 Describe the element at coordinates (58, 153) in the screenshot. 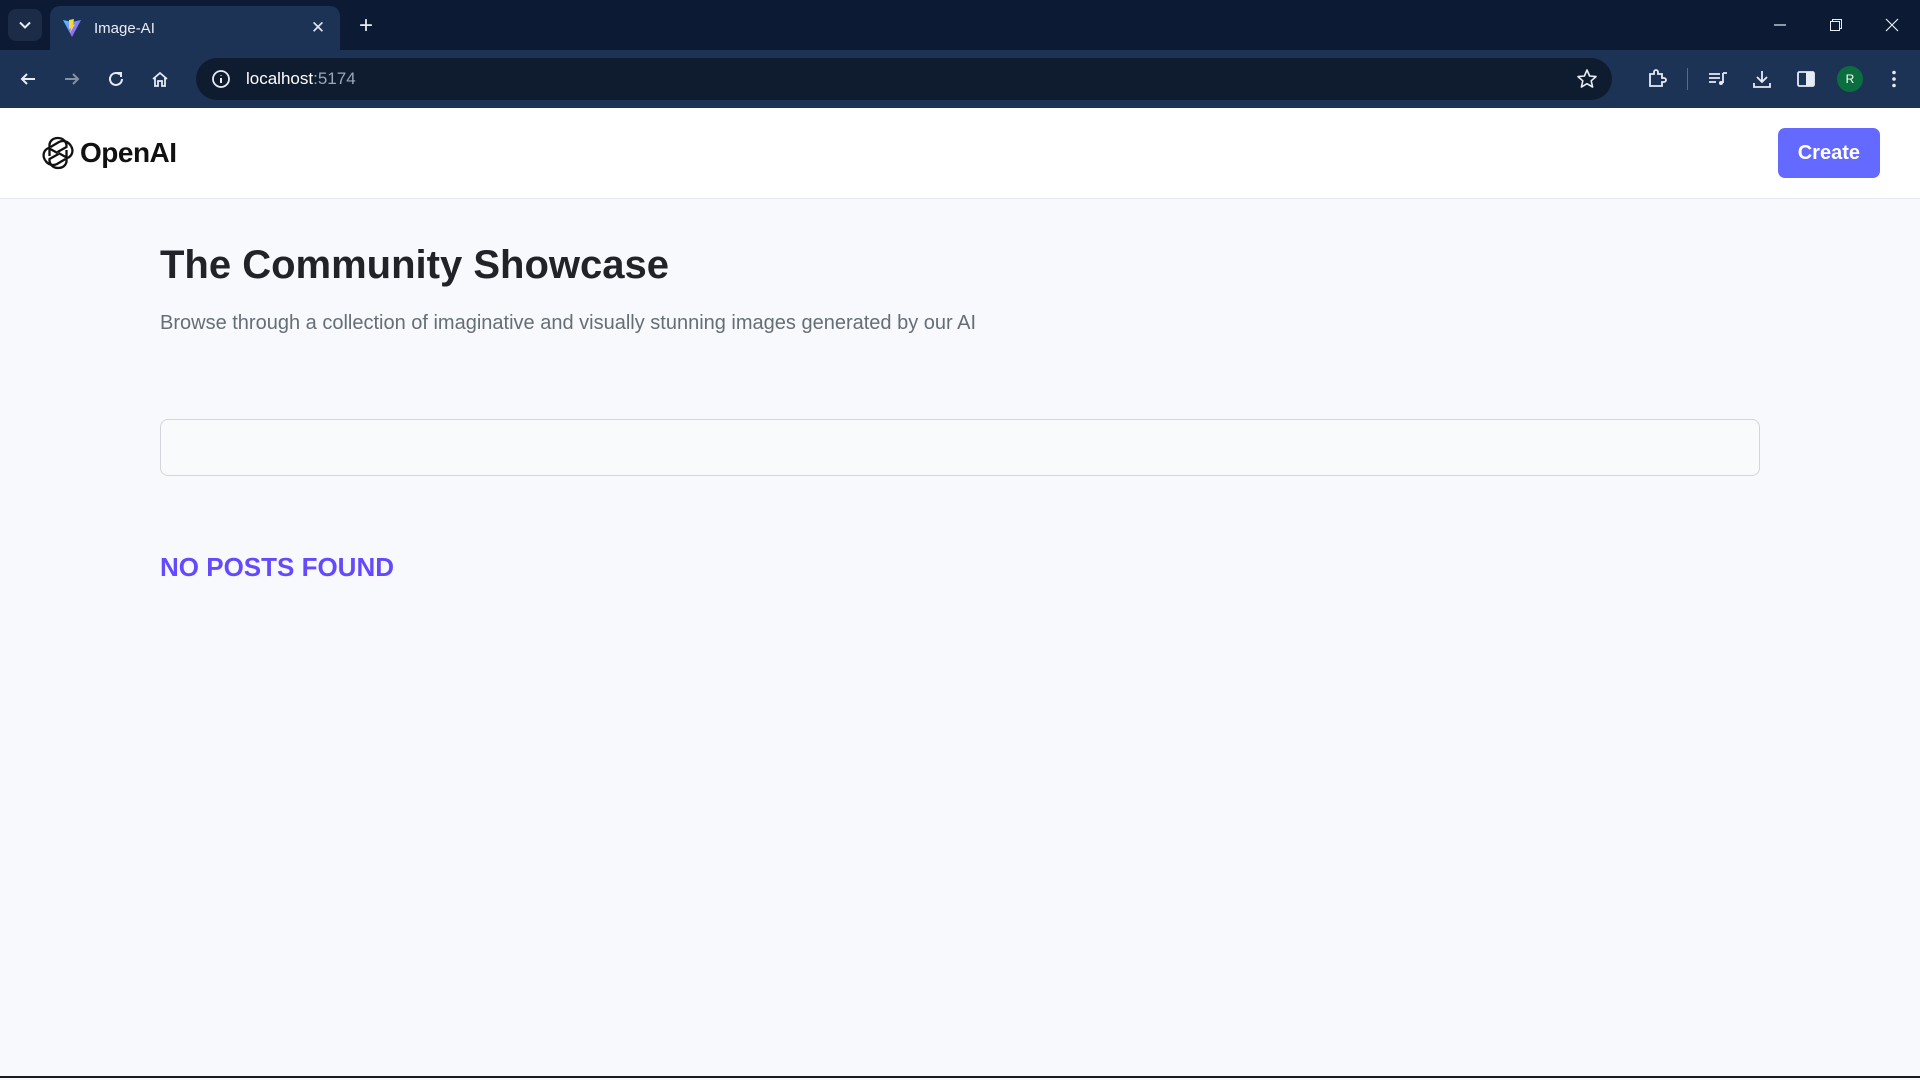

I see `openai-logo-icon` at that location.